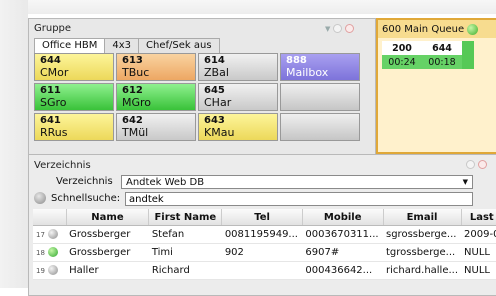  What do you see at coordinates (216, 72) in the screenshot?
I see `contact-name: ZBal` at bounding box center [216, 72].